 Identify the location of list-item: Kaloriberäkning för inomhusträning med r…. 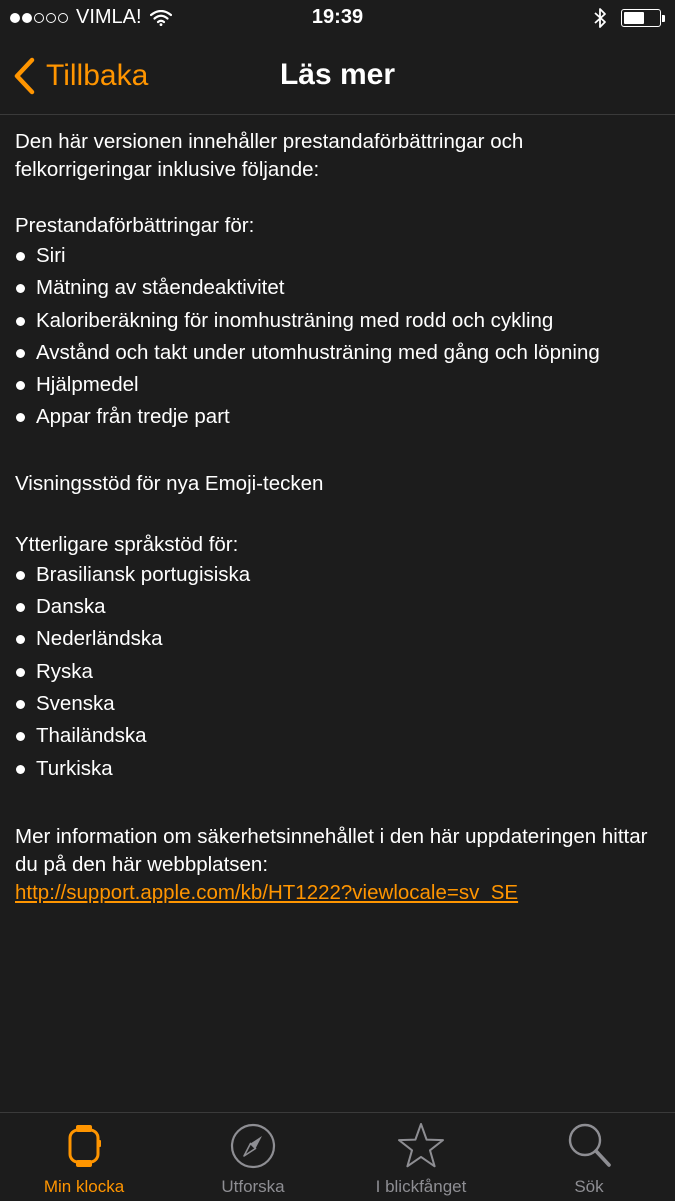
(339, 321).